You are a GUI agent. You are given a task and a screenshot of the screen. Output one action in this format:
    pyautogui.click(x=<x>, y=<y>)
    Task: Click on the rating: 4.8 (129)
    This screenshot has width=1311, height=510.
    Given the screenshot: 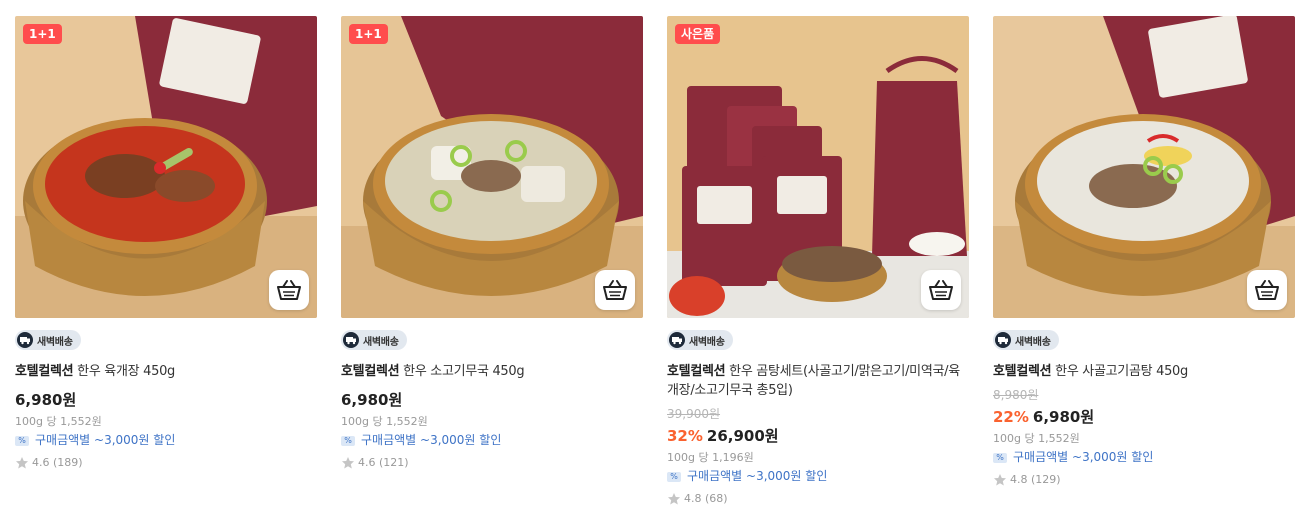 What is the action you would take?
    pyautogui.click(x=1144, y=479)
    